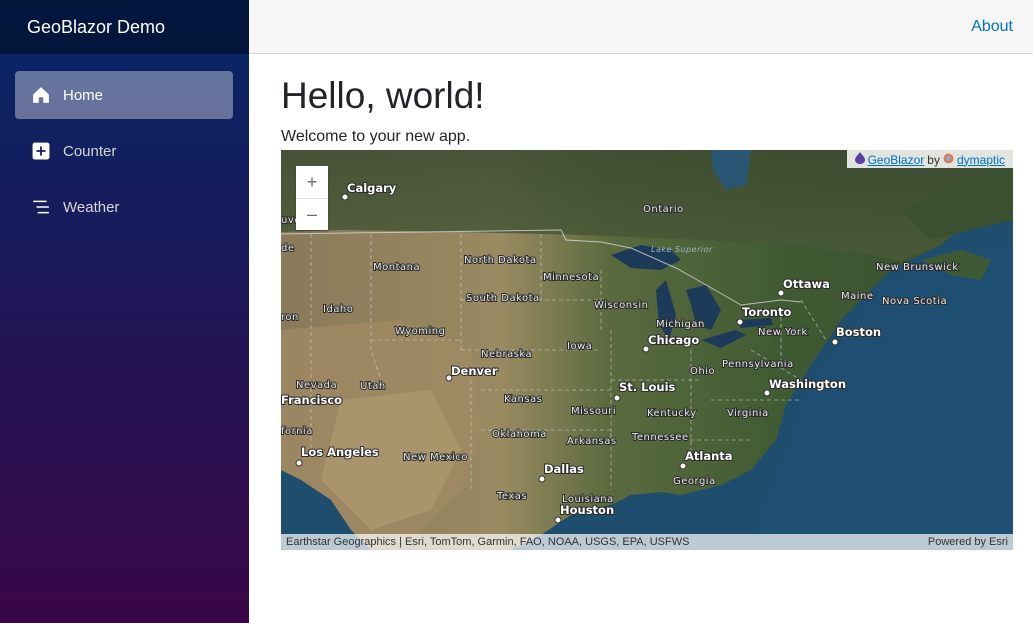 The width and height of the screenshot is (1033, 623). Describe the element at coordinates (680, 324) in the screenshot. I see `map-label: Michigan` at that location.